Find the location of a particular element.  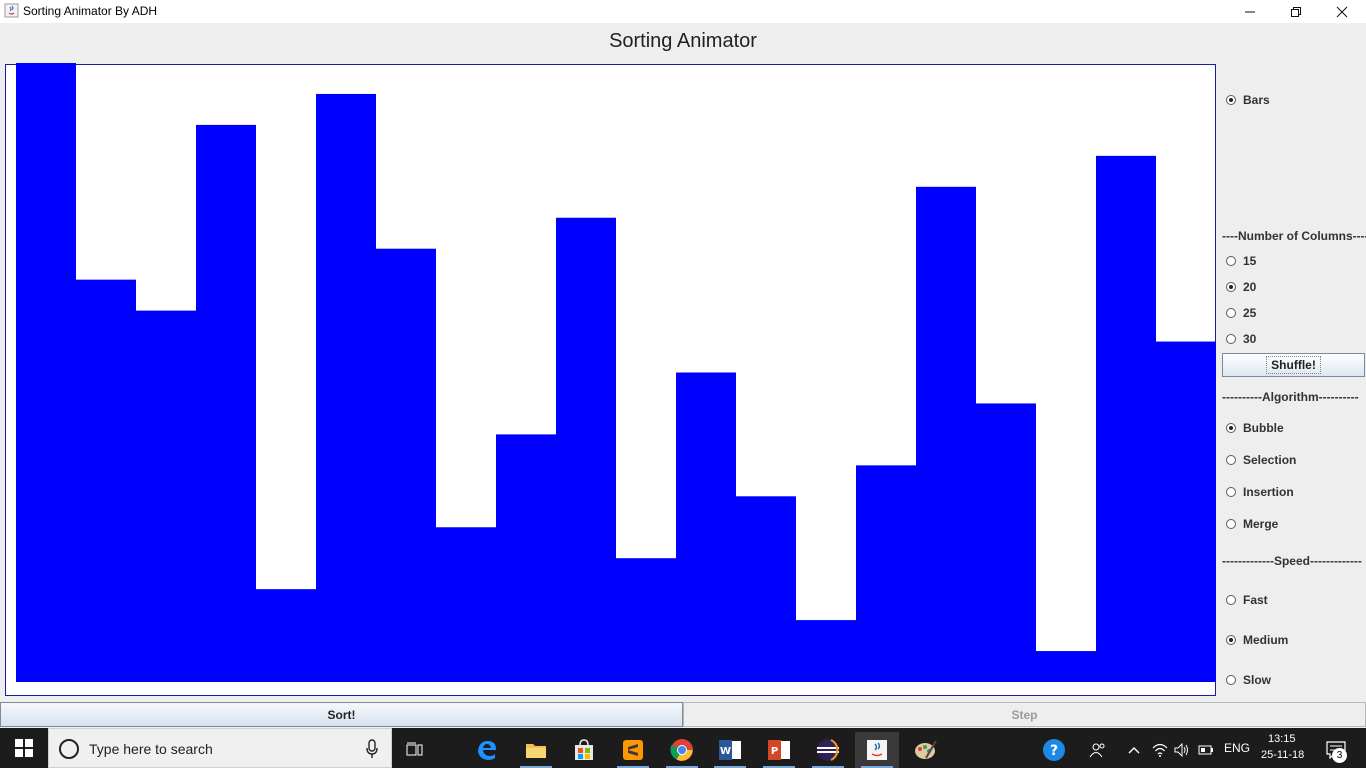

radio-merge-label: Merge is located at coordinates (1261, 524).